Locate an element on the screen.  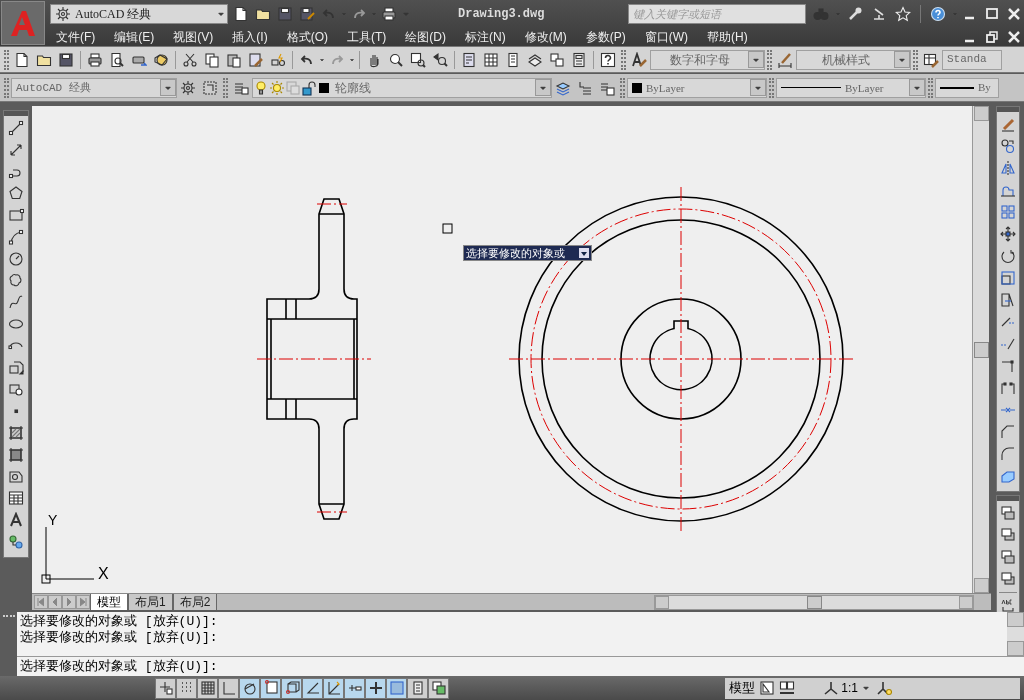
menu-item: 窗口(W) is located at coordinates (666, 37).